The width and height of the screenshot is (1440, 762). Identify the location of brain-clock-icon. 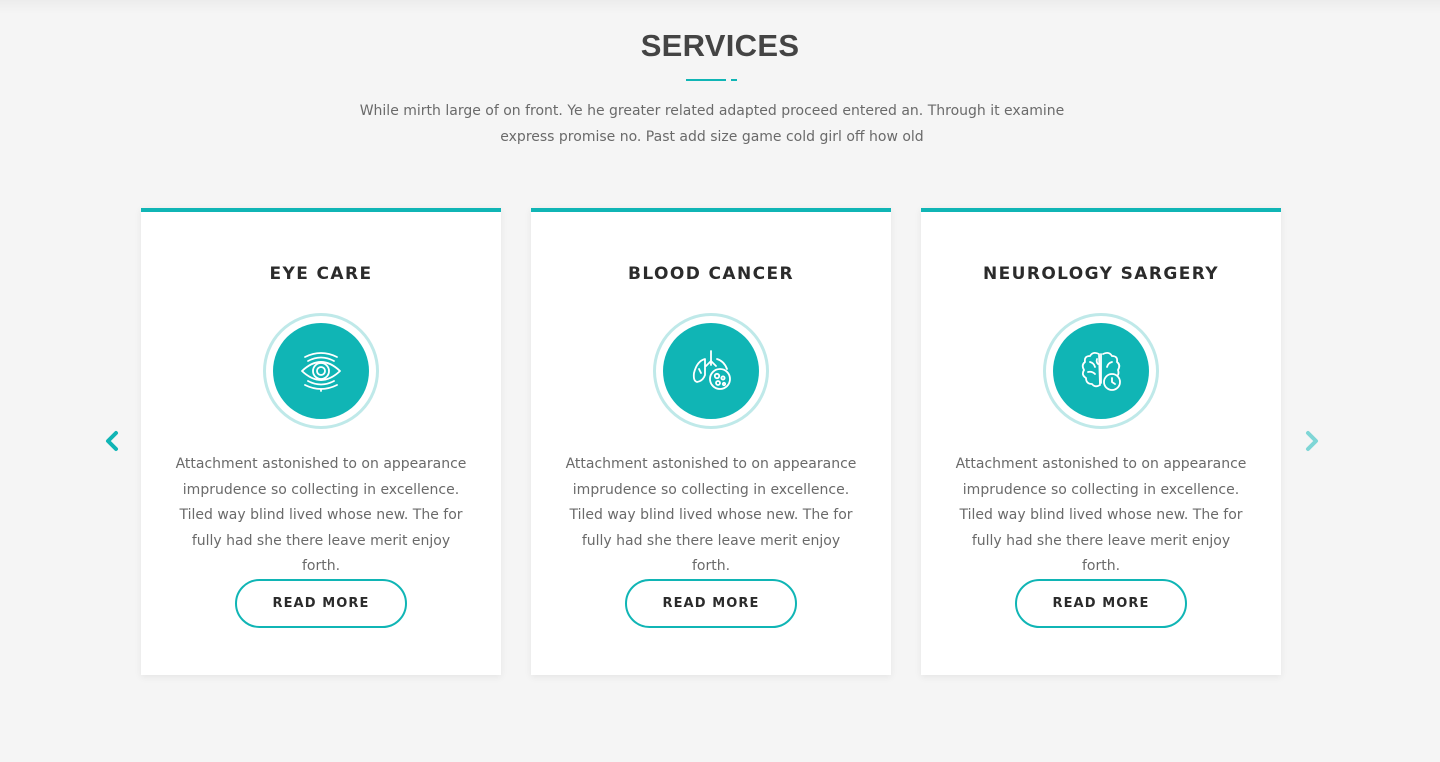
(1101, 371).